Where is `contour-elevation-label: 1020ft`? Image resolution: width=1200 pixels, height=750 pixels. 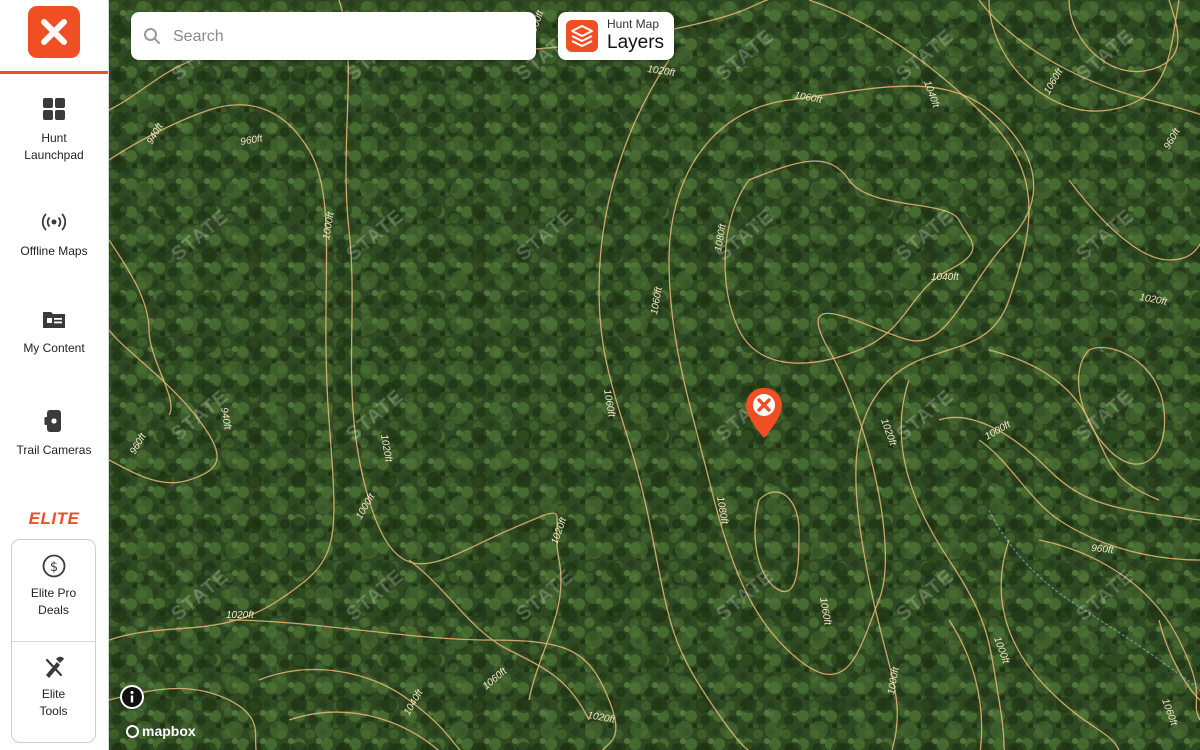
contour-elevation-label: 1020ft is located at coordinates (240, 615).